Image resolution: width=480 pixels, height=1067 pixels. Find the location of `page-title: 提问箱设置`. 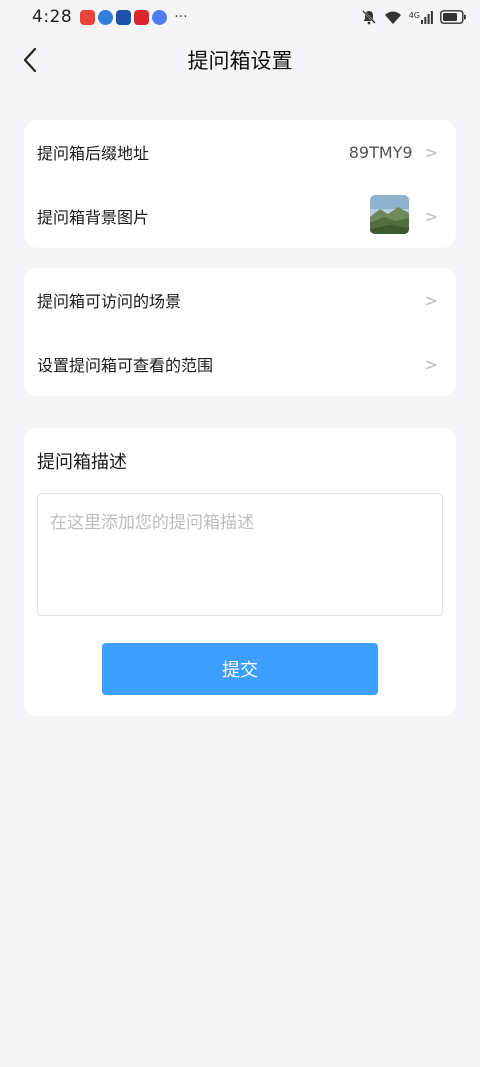

page-title: 提问箱设置 is located at coordinates (240, 61).